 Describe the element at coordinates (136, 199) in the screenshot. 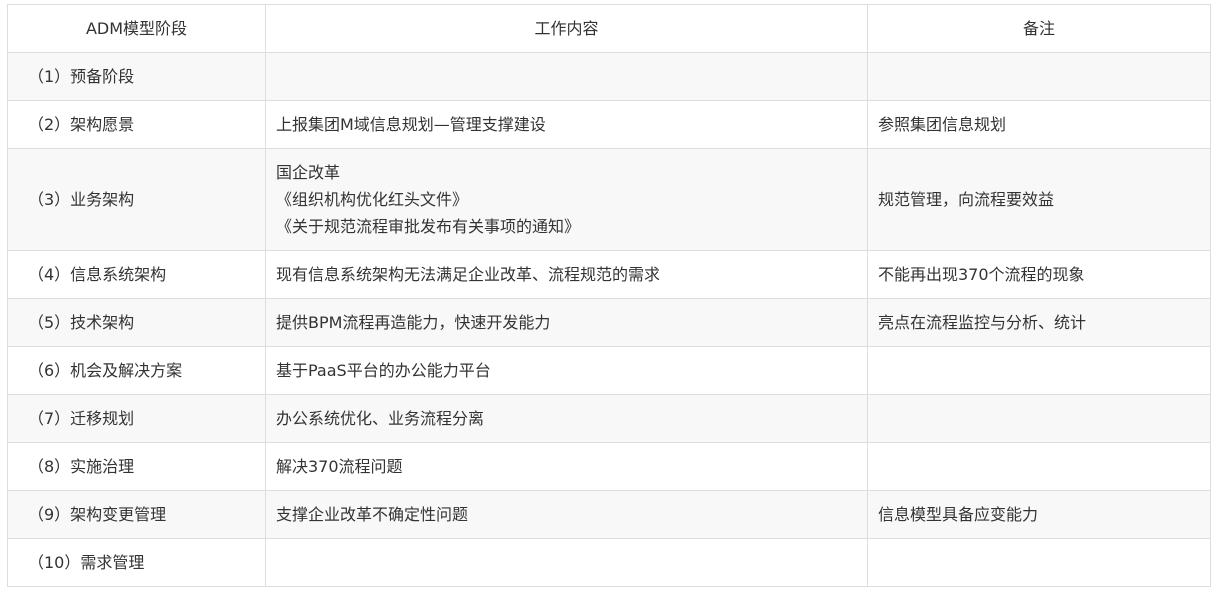

I see `stage-cell: （3）业务架构` at that location.